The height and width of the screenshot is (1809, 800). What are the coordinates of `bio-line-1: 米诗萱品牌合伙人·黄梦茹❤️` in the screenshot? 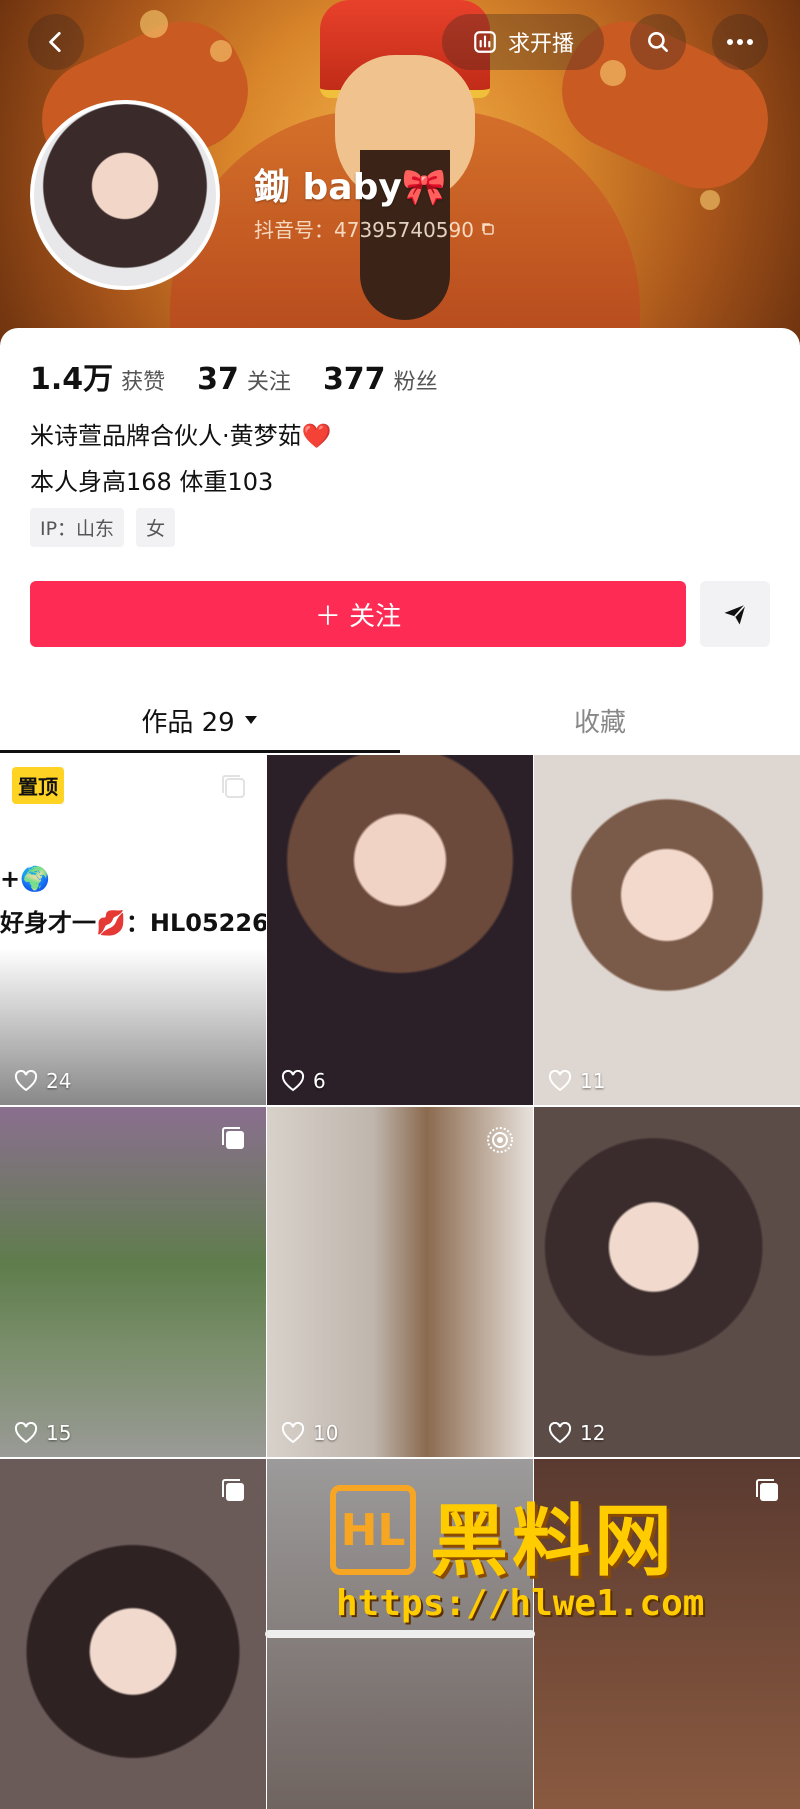 It's located at (181, 436).